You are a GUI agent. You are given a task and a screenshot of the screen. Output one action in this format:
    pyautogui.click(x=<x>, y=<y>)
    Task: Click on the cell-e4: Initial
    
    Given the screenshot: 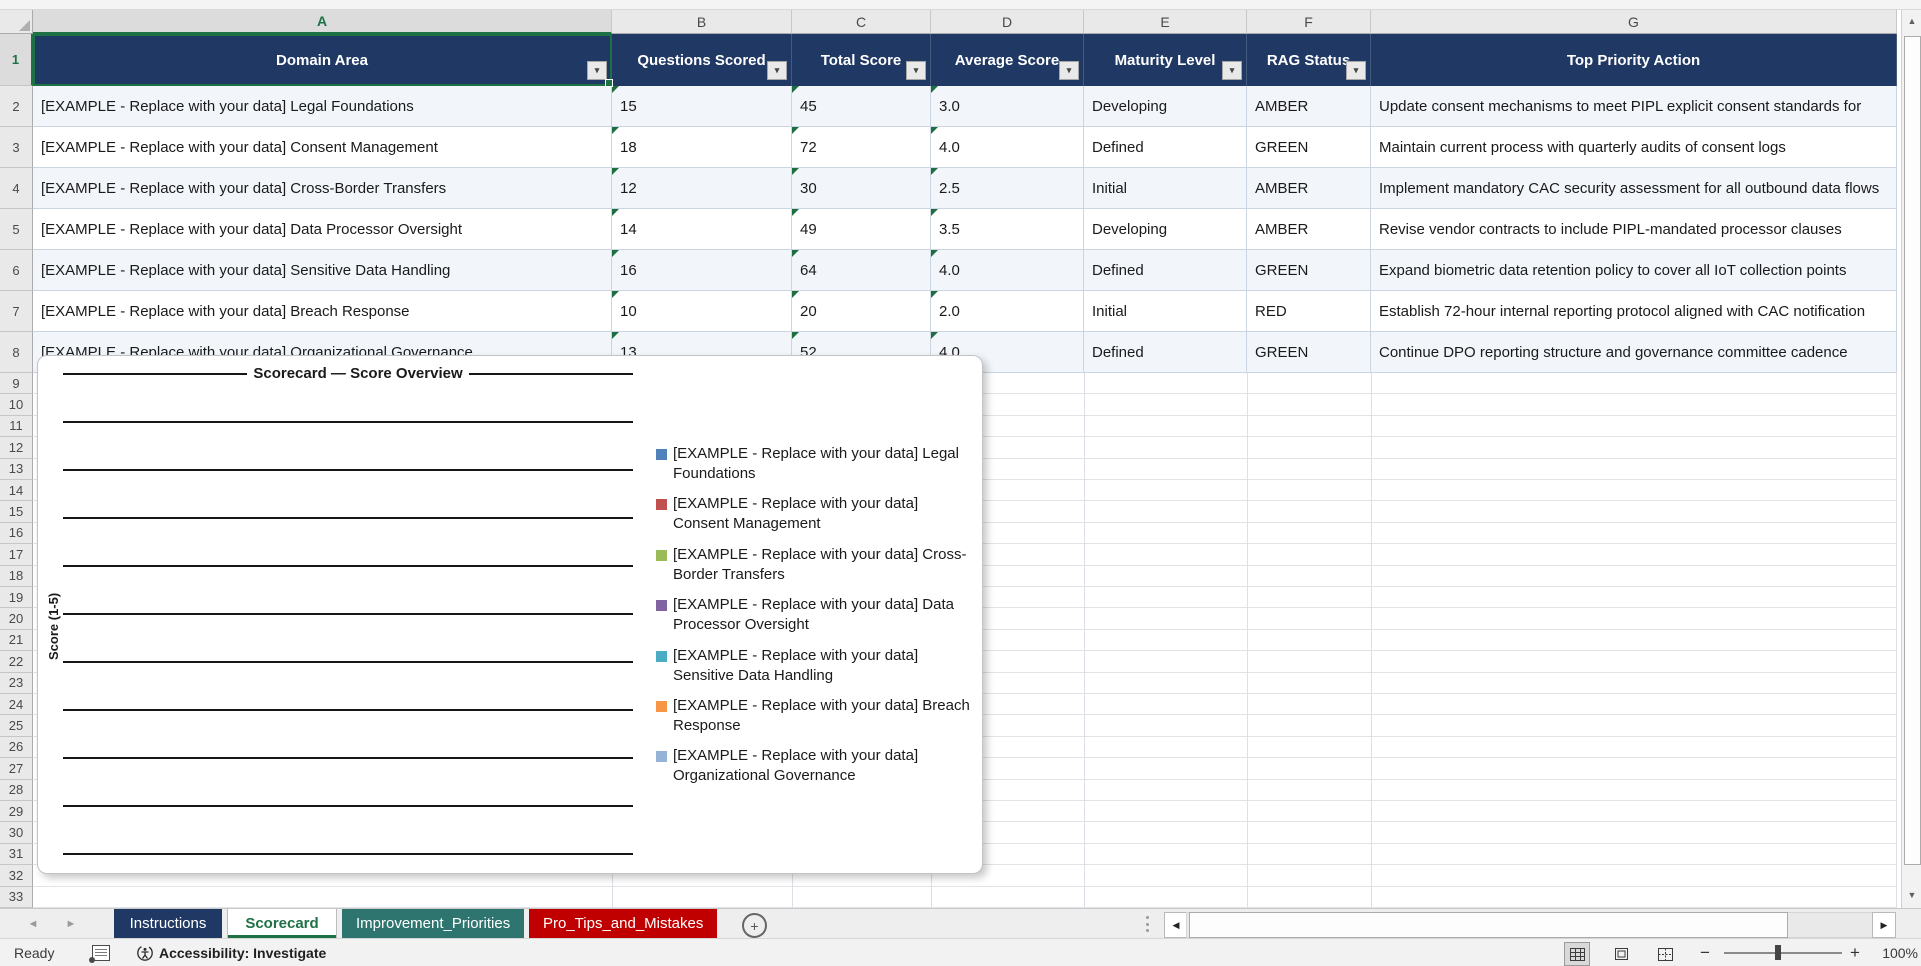 What is the action you would take?
    pyautogui.click(x=1165, y=188)
    